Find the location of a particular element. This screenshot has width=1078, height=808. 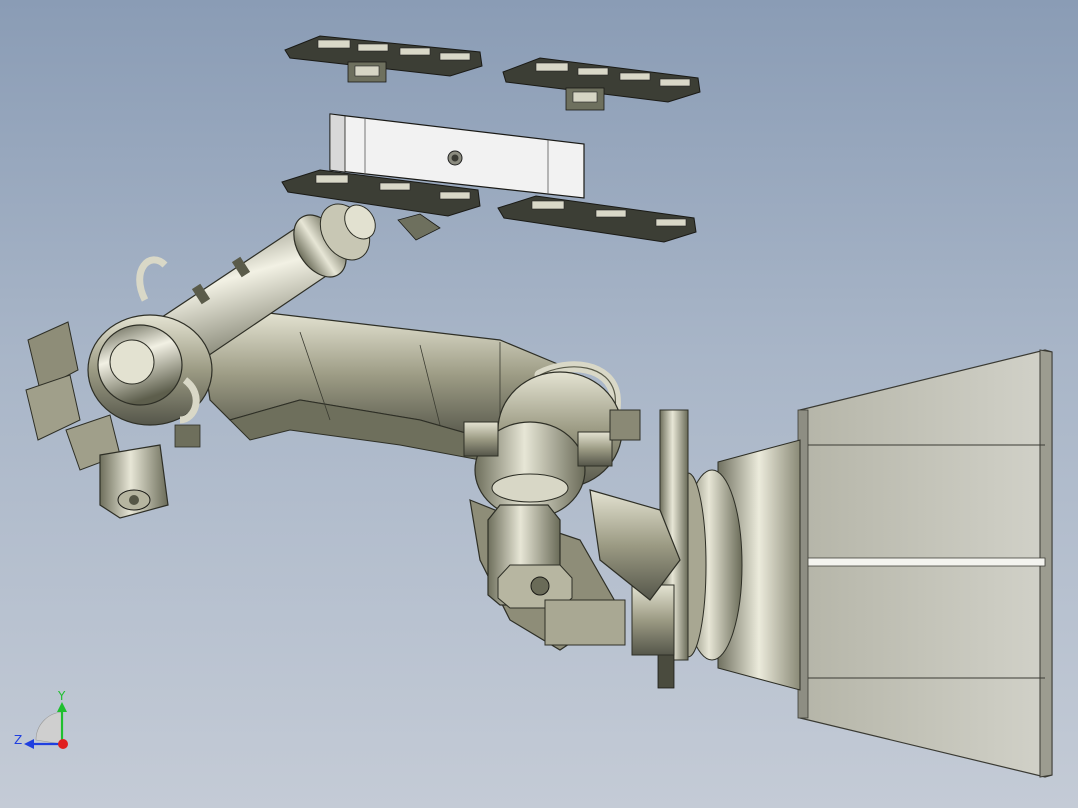

y-axis-label: Y is located at coordinates (61, 696).